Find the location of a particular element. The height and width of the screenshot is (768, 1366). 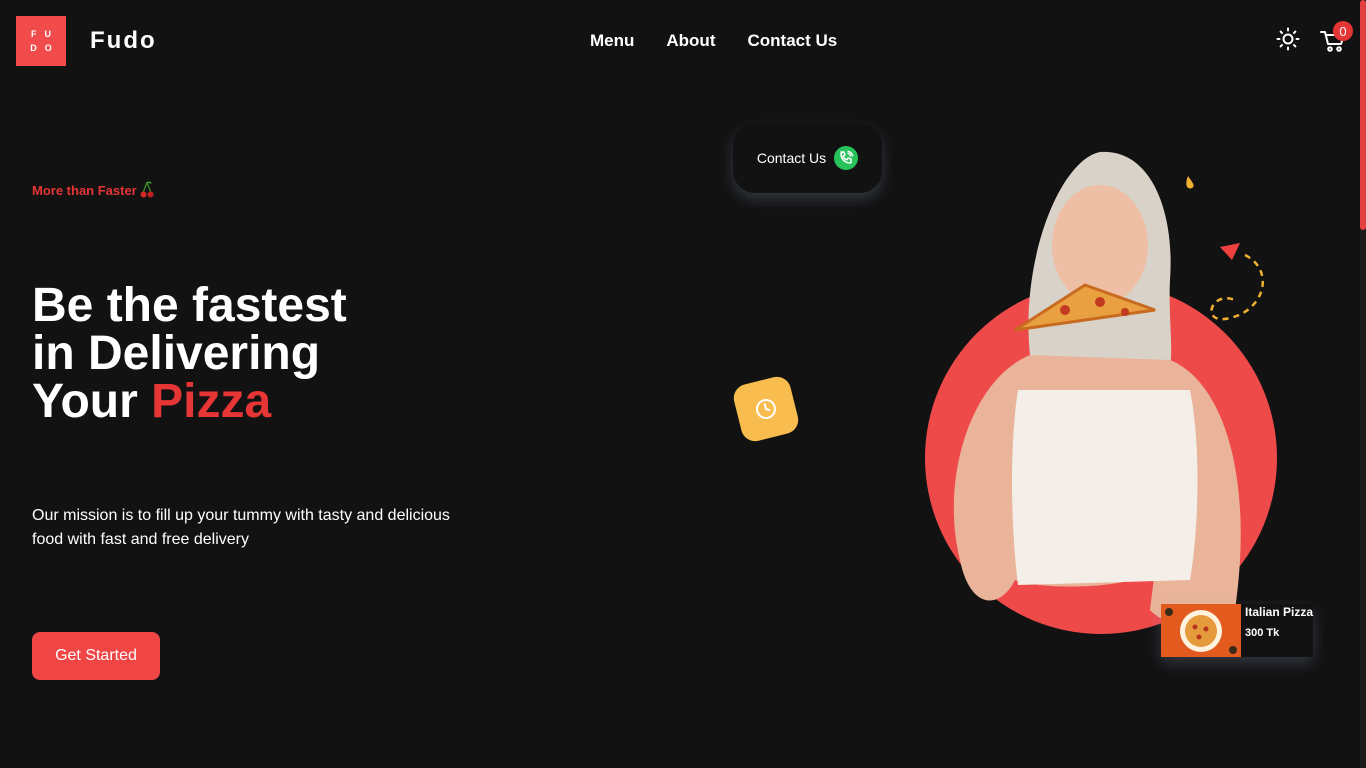

clock-tile is located at coordinates (766, 409).